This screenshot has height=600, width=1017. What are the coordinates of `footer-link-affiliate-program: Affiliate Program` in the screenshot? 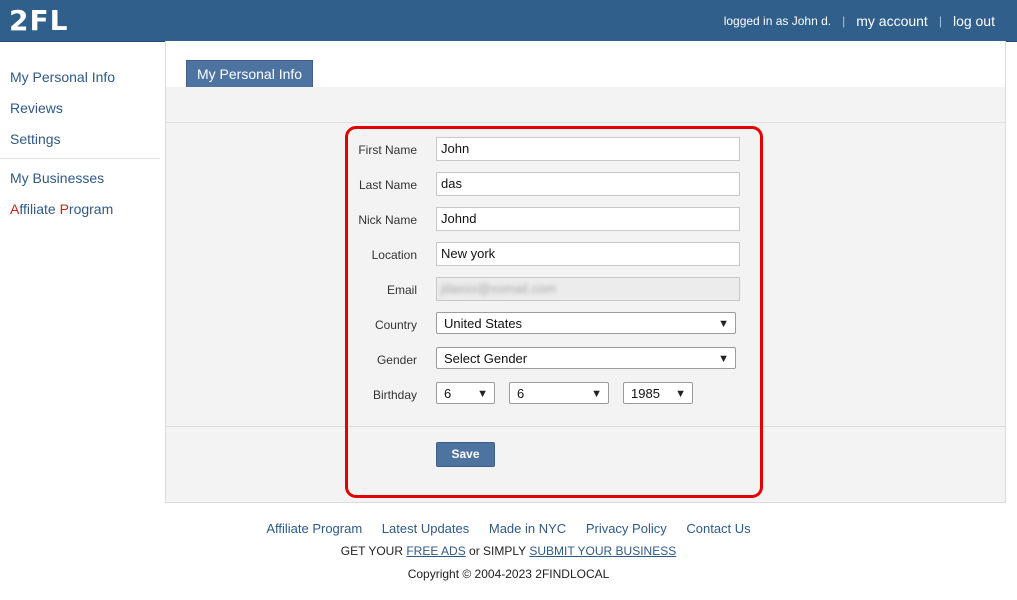 It's located at (314, 528).